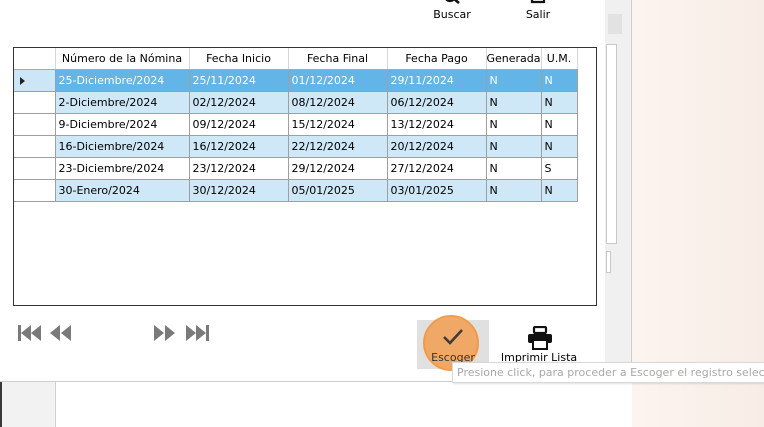 This screenshot has height=427, width=764. Describe the element at coordinates (437, 168) in the screenshot. I see `table-cell: 27/12/2024` at that location.